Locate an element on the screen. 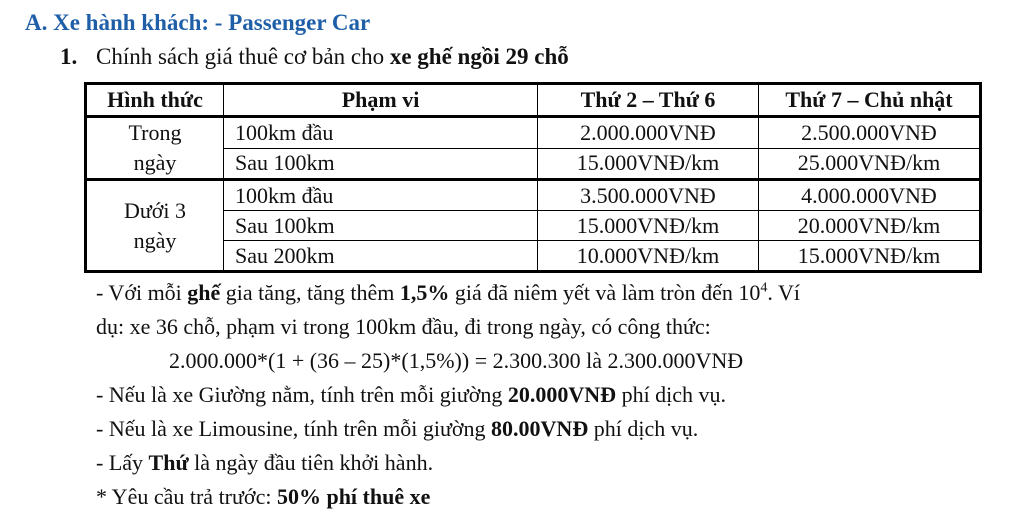 The image size is (1009, 529). weekday-price-cell: 3.500.000VNĐ is located at coordinates (648, 194).